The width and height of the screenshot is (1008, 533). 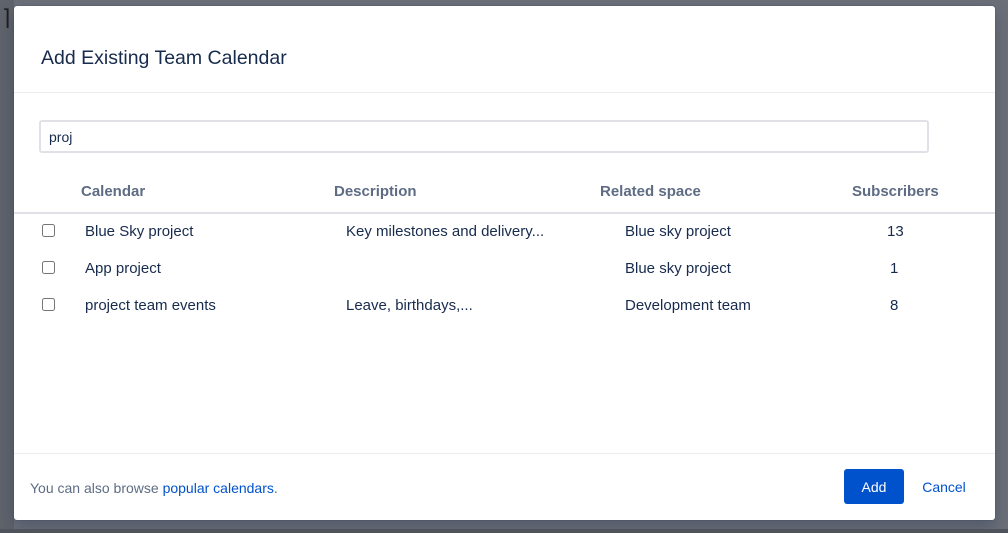 I want to click on popular-calendars-link: popular calendars, so click(x=218, y=488).